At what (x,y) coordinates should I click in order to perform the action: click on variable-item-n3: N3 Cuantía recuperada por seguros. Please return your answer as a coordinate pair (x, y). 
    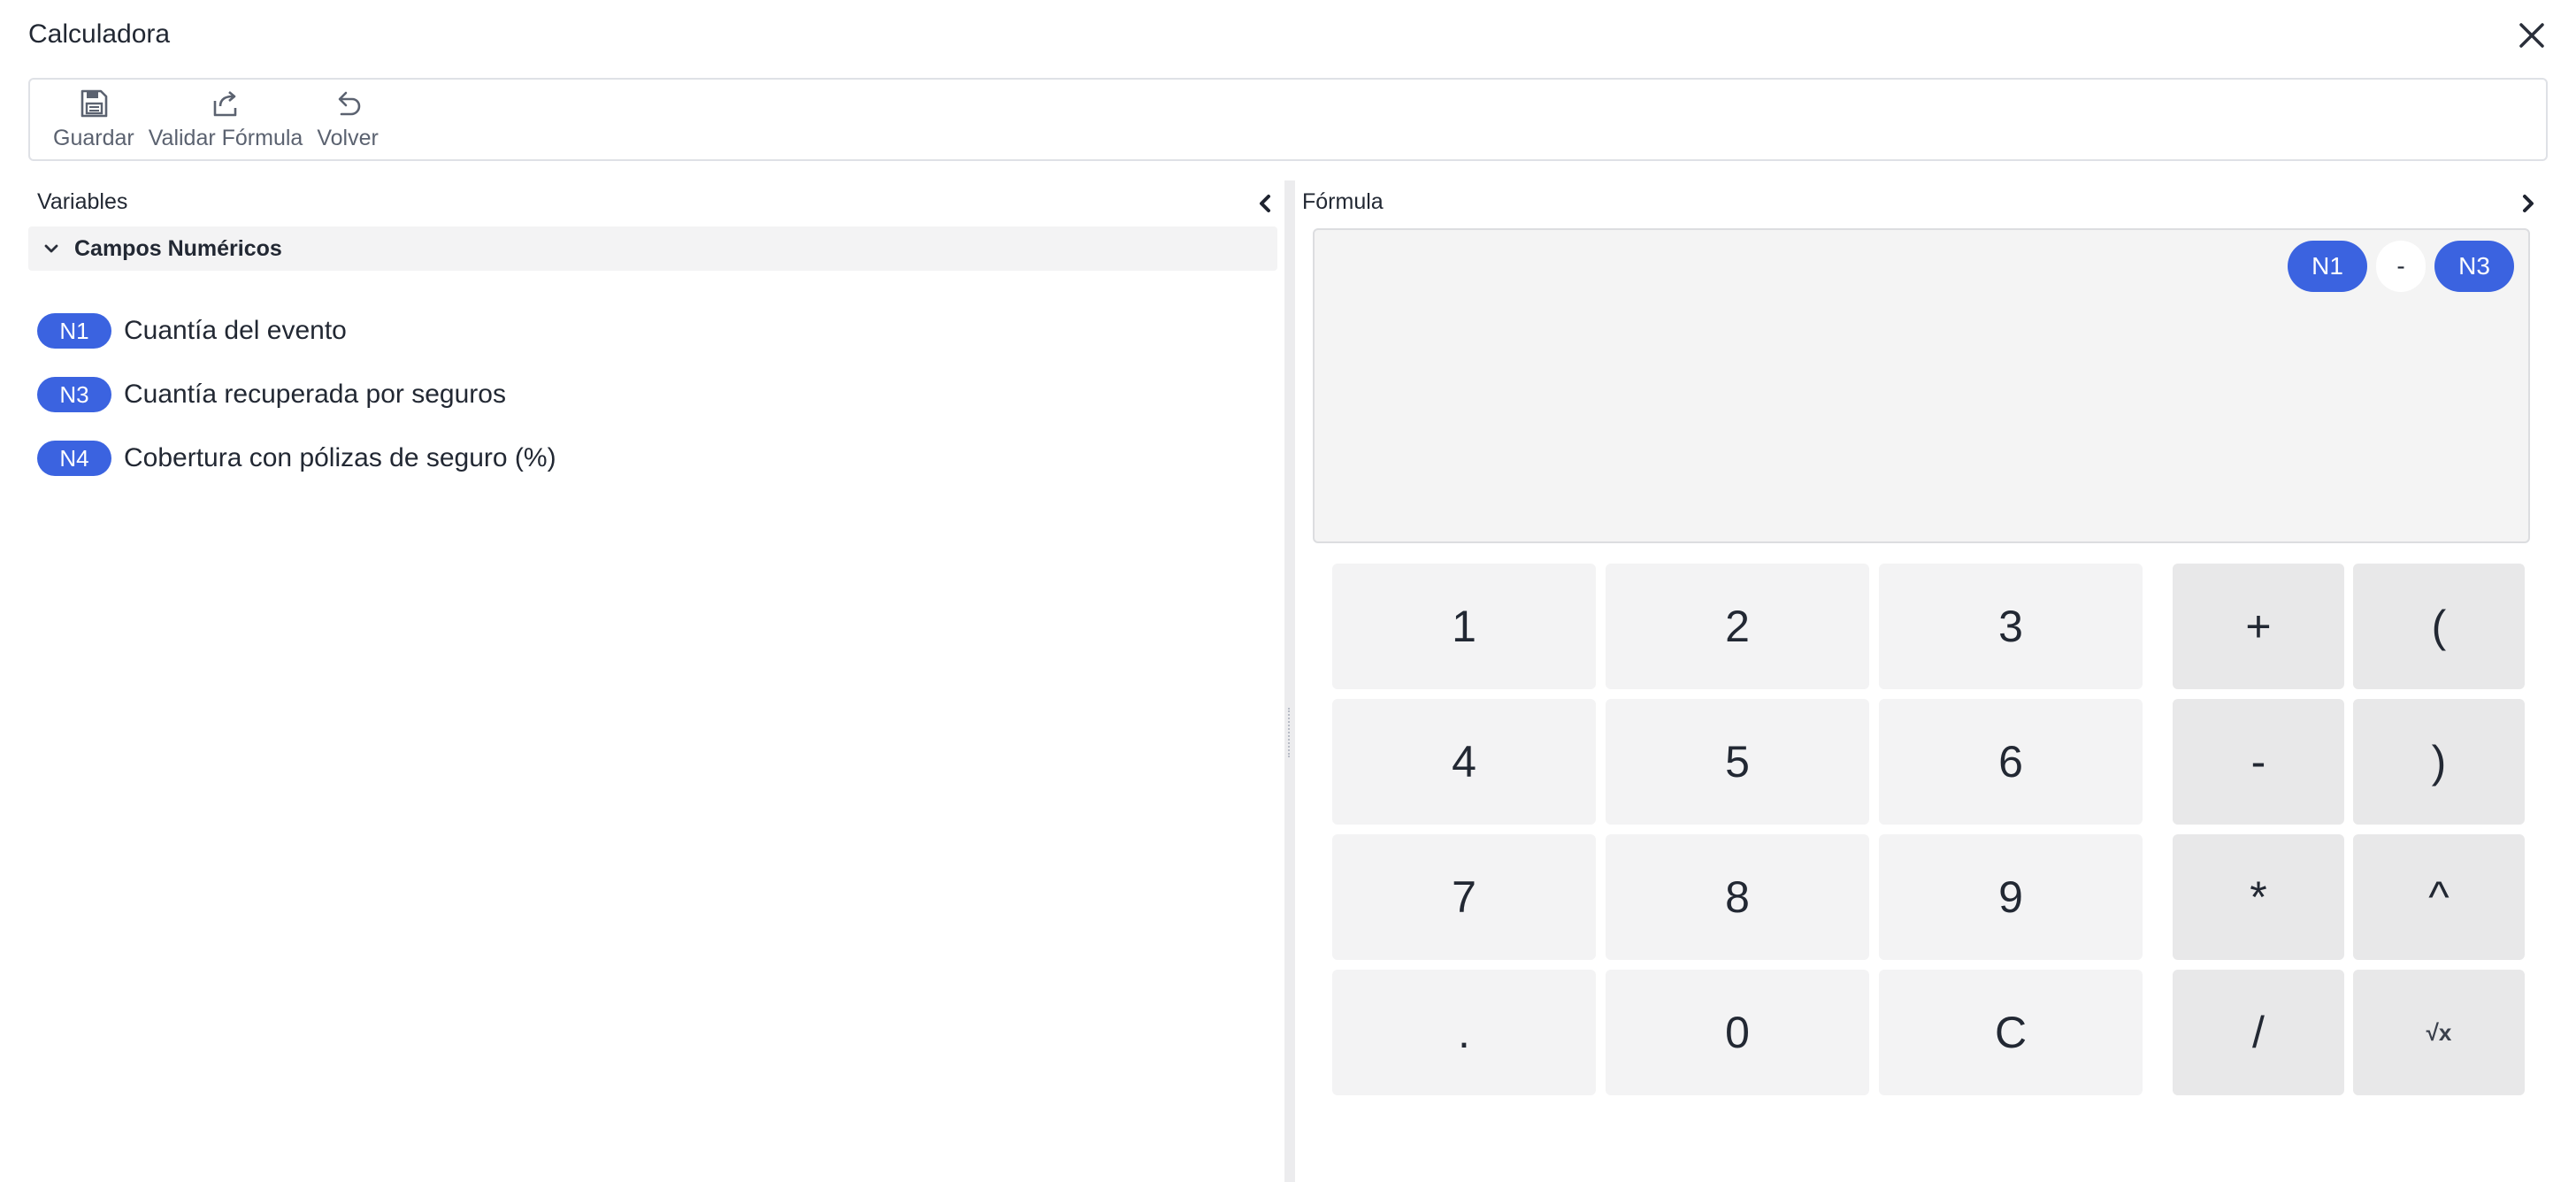
    Looking at the image, I should click on (296, 394).